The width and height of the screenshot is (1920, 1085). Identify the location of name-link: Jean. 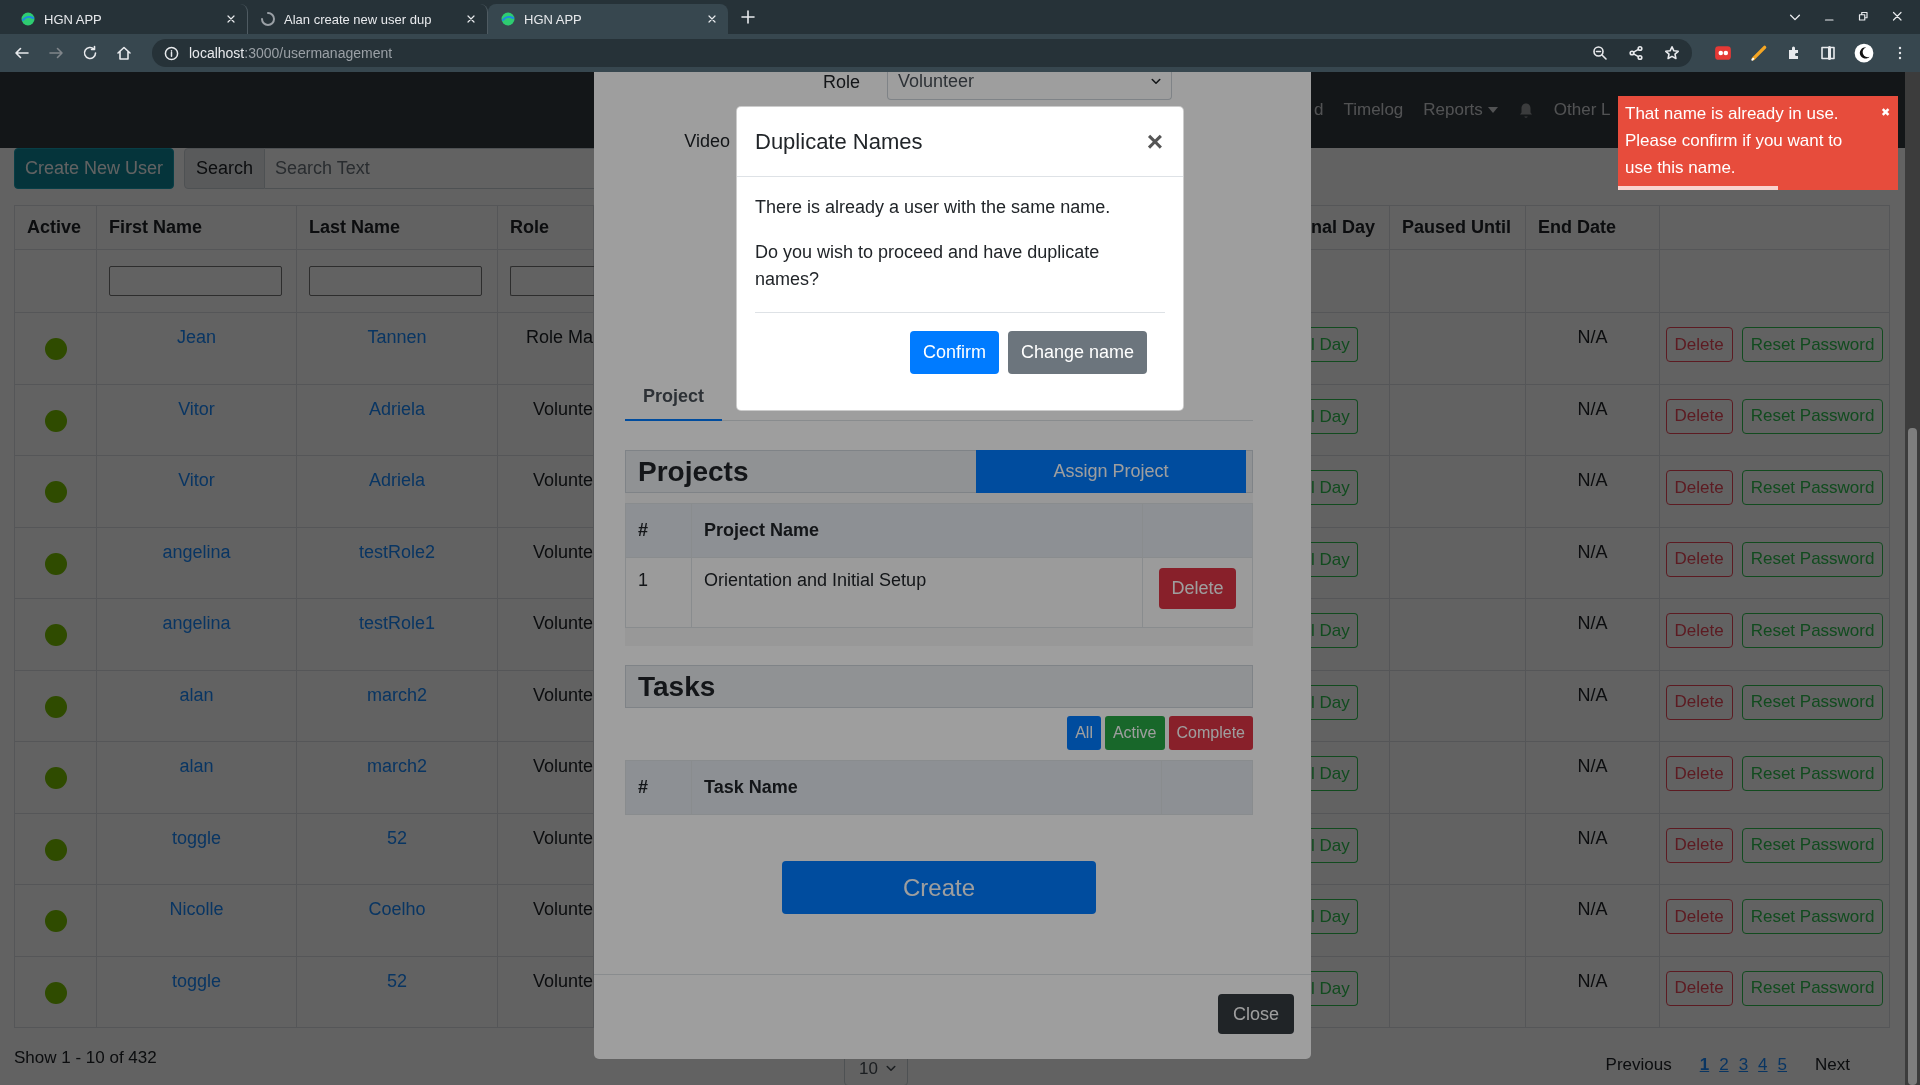
(196, 337).